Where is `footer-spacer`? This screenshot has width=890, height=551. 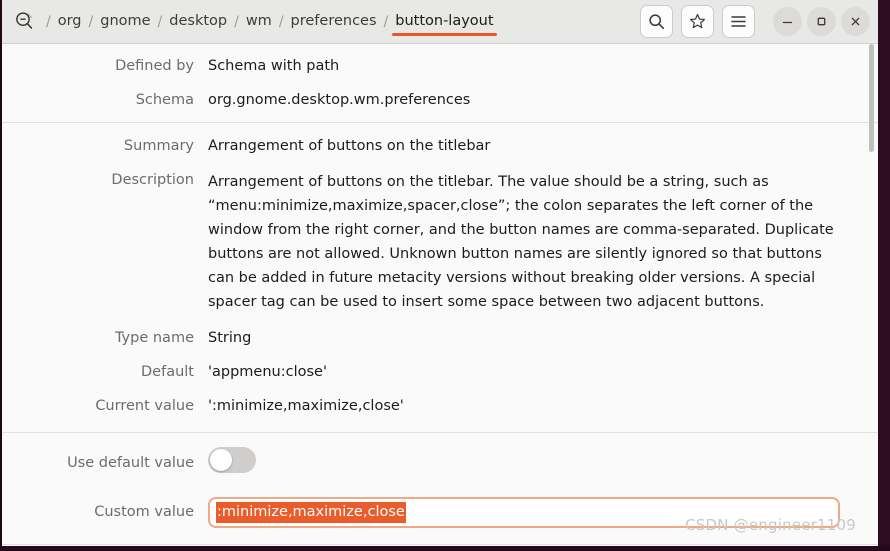
footer-spacer is located at coordinates (440, 545).